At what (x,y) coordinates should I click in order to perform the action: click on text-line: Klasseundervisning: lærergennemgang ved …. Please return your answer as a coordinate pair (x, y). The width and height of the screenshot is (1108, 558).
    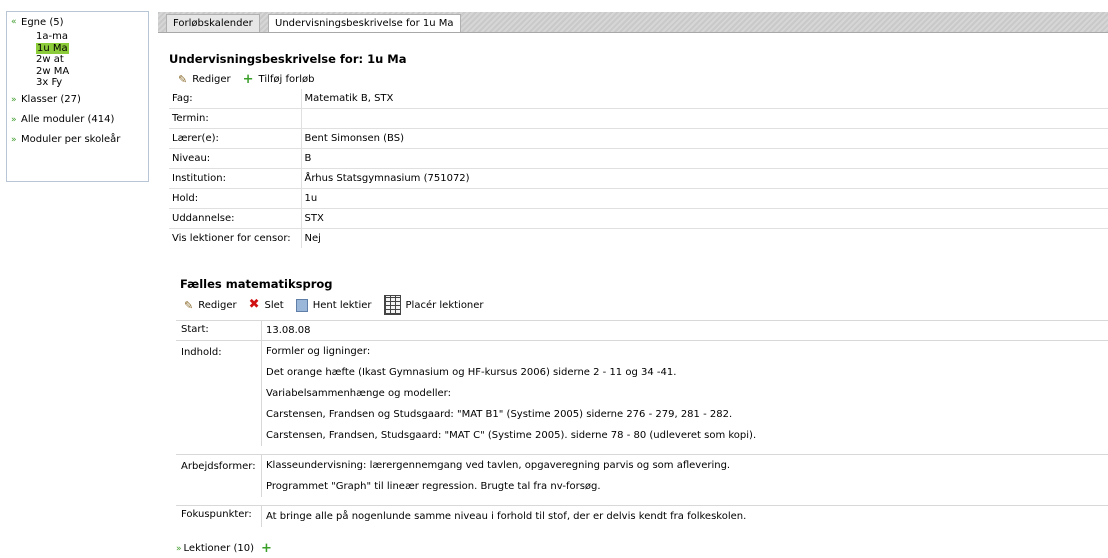
    Looking at the image, I should click on (498, 465).